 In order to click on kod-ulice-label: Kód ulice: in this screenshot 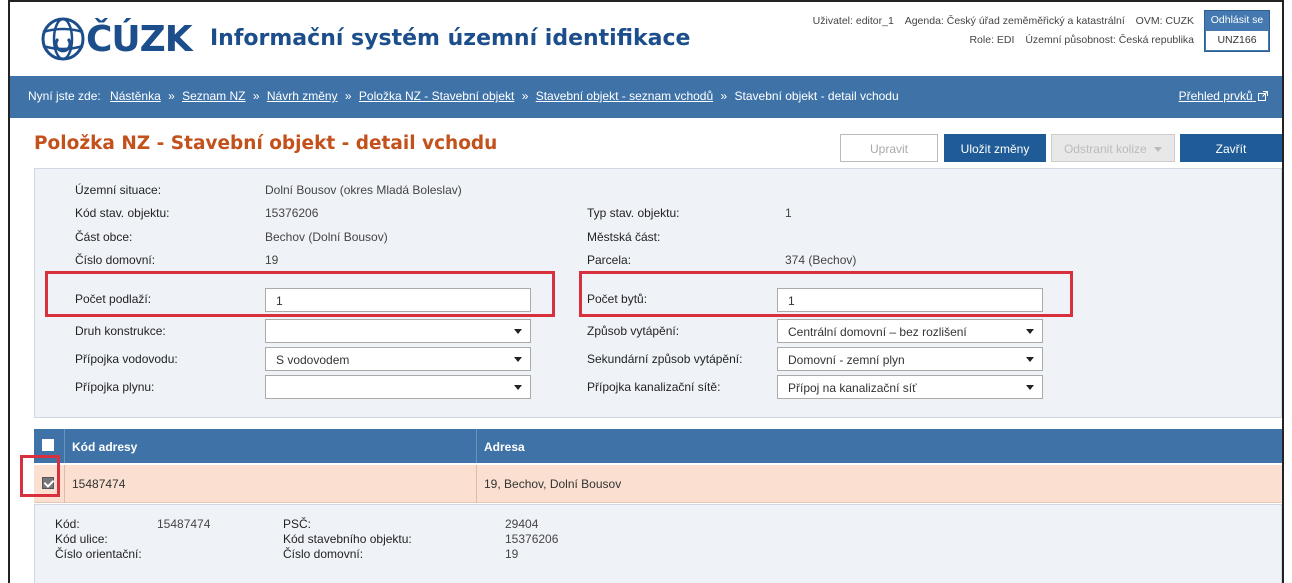, I will do `click(81, 539)`.